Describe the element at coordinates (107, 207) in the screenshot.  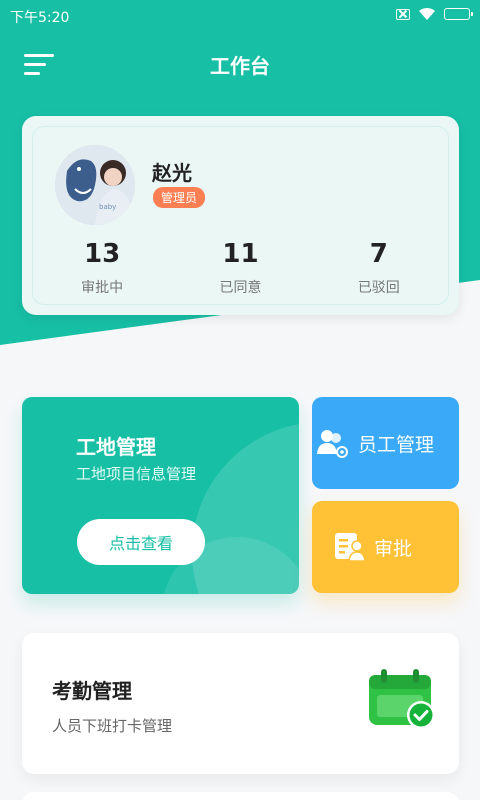
I see `svg-text: baby` at that location.